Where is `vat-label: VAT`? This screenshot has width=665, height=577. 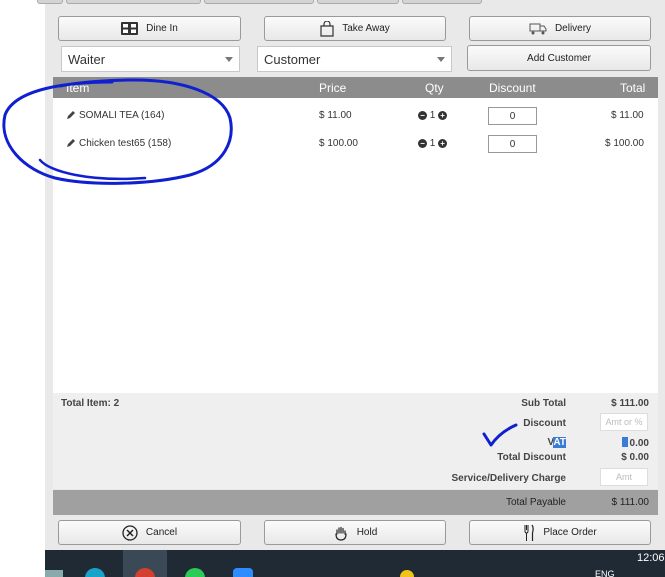
vat-label: VAT is located at coordinates (556, 442).